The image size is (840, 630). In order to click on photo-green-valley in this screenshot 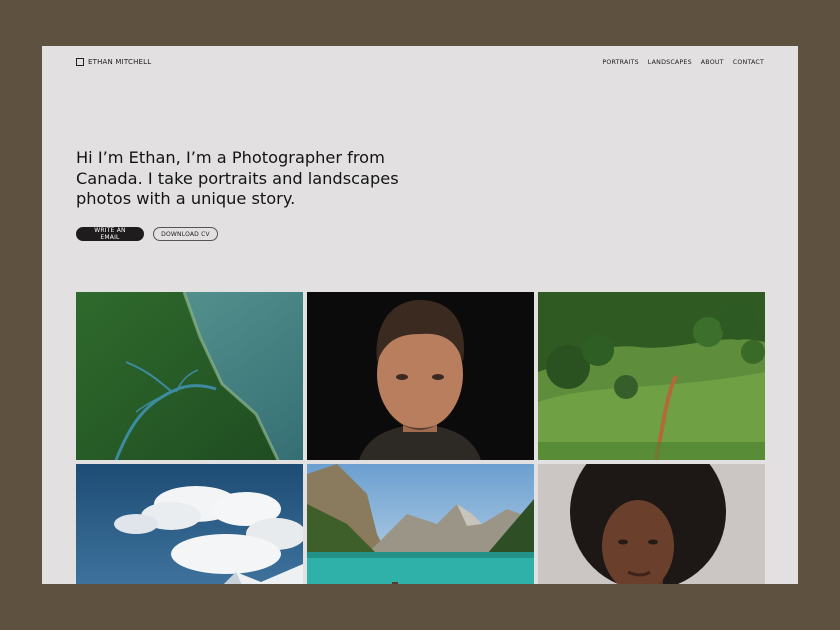, I will do `click(651, 376)`.